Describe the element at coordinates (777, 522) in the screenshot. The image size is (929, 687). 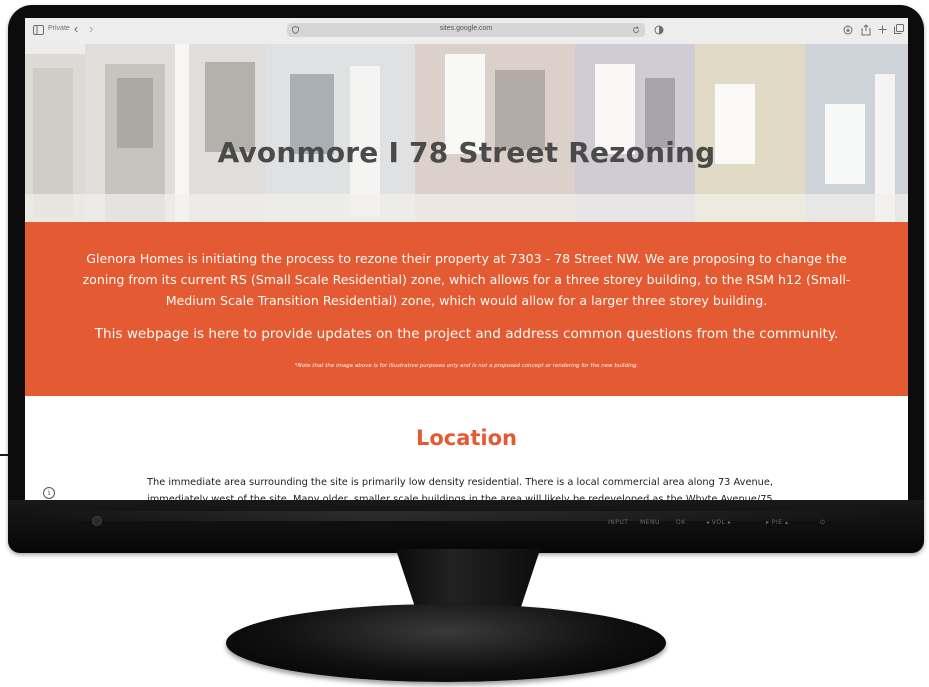
I see `monitor-pie-button: ▸ PIE ▴` at that location.